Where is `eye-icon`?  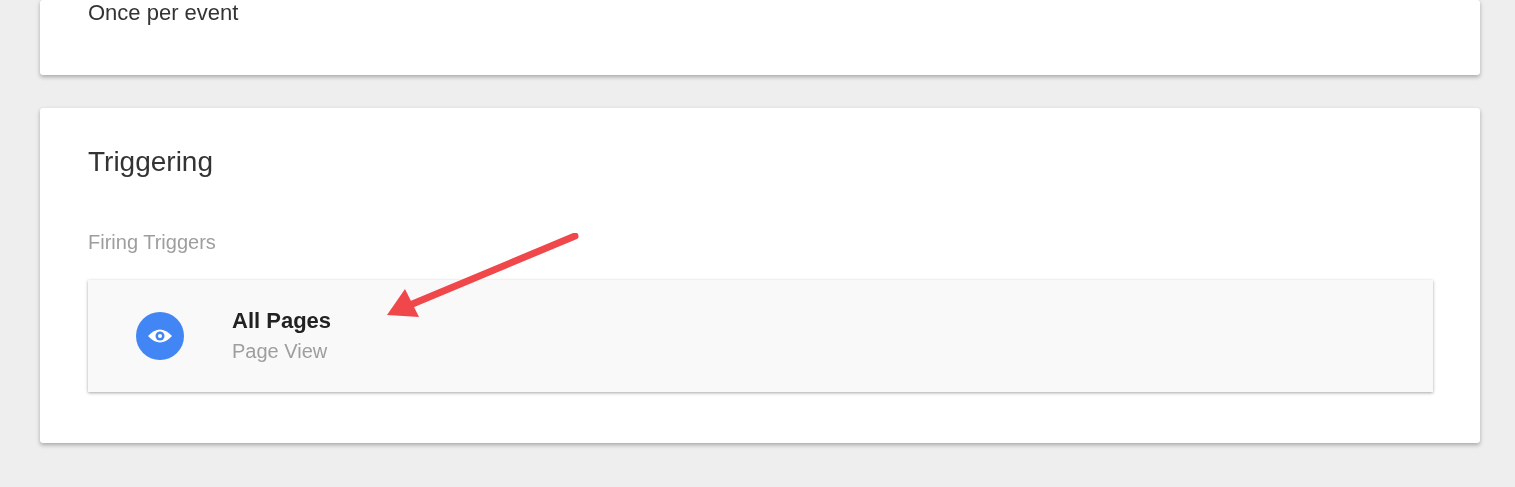 eye-icon is located at coordinates (160, 336).